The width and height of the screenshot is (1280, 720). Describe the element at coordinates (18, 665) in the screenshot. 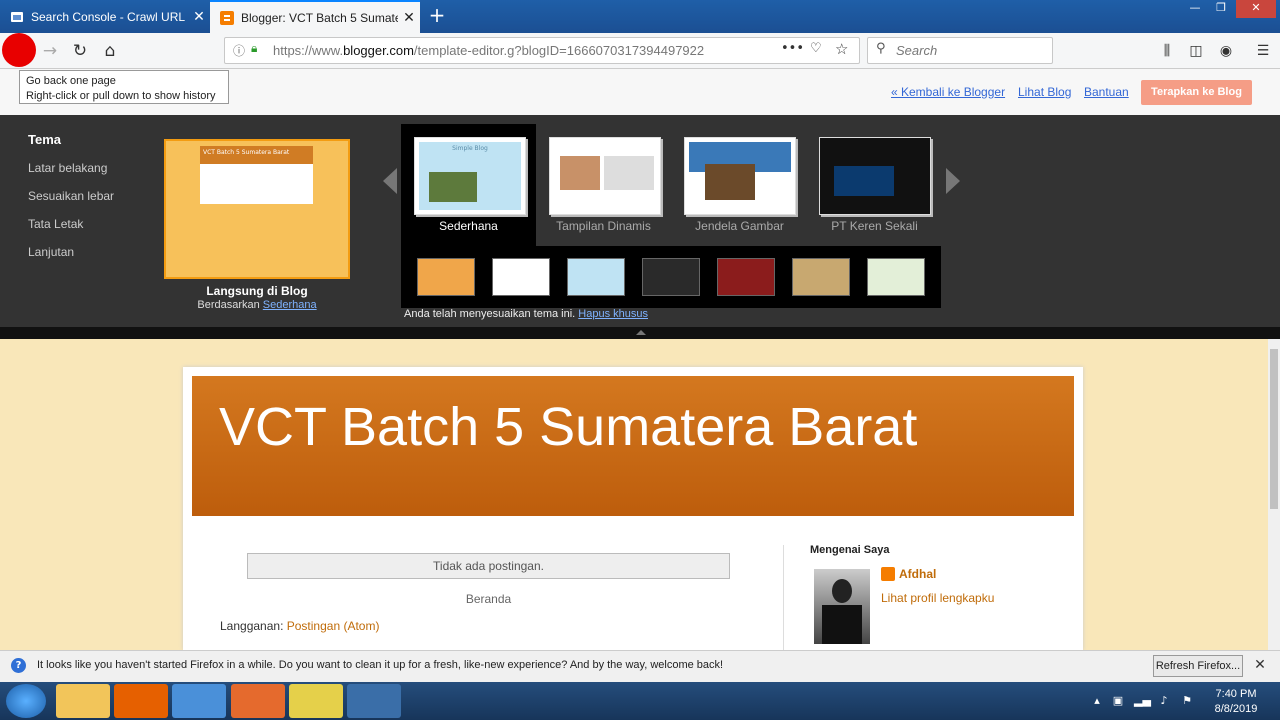

I see `info-icon: ?` at that location.